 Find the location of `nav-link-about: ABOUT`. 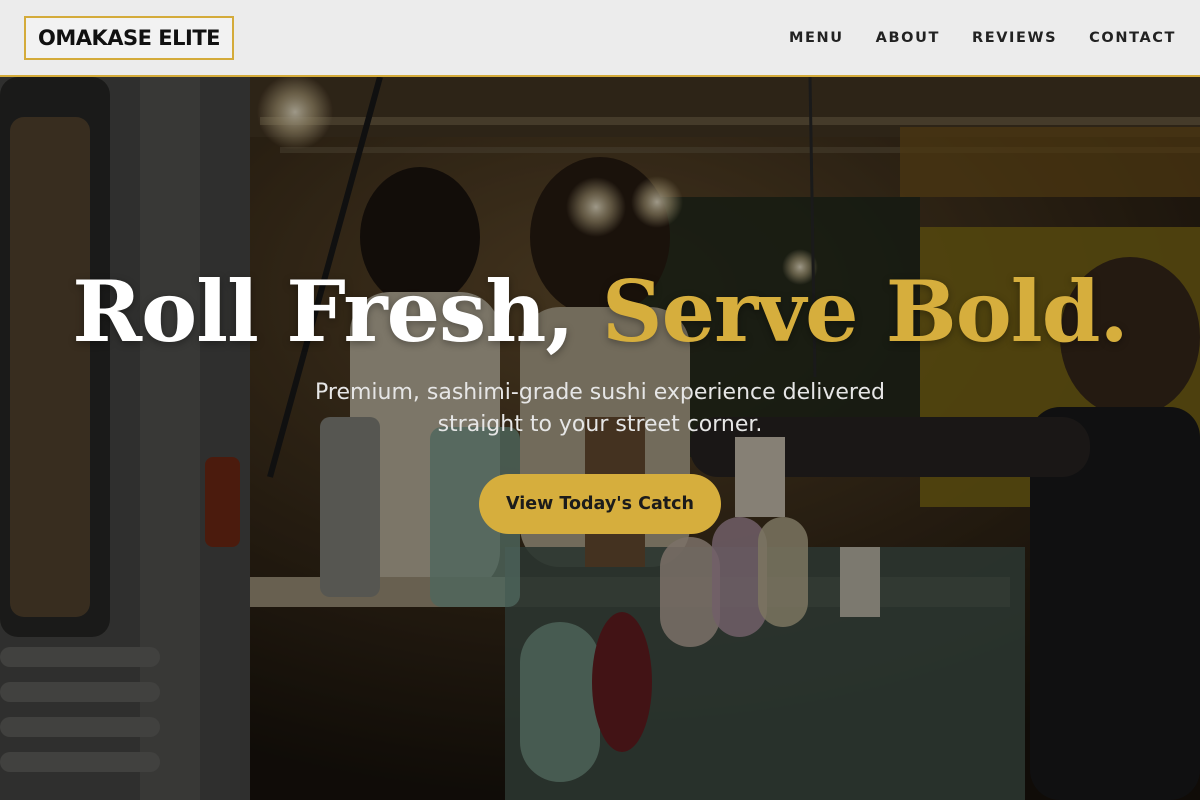

nav-link-about: ABOUT is located at coordinates (908, 38).